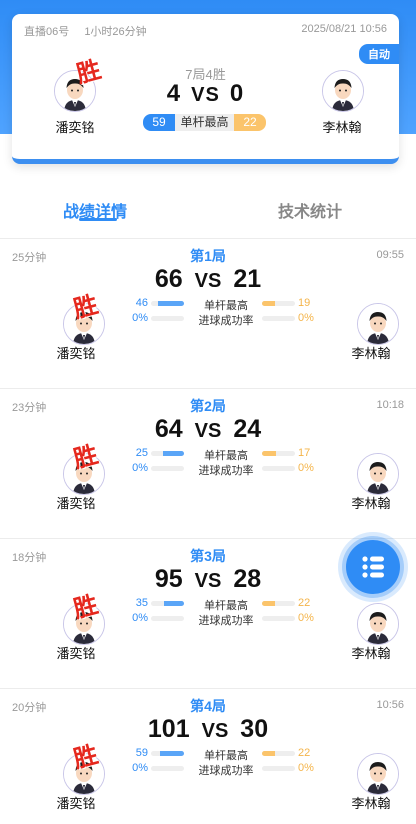  I want to click on round-score-left: 95, so click(168, 579).